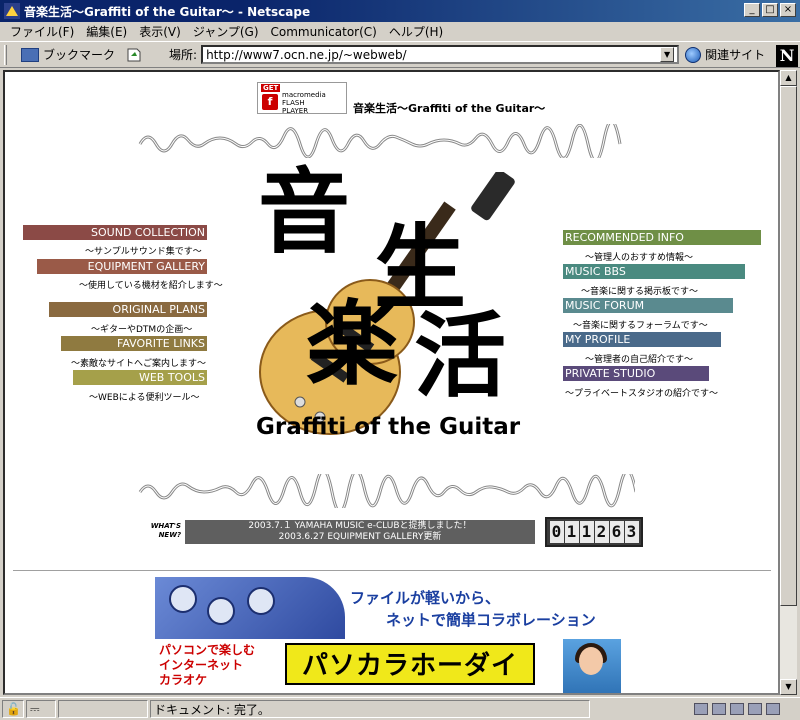 This screenshot has height=720, width=800. Describe the element at coordinates (79, 55) in the screenshot. I see `bookmarks-label: ブックマーク` at that location.